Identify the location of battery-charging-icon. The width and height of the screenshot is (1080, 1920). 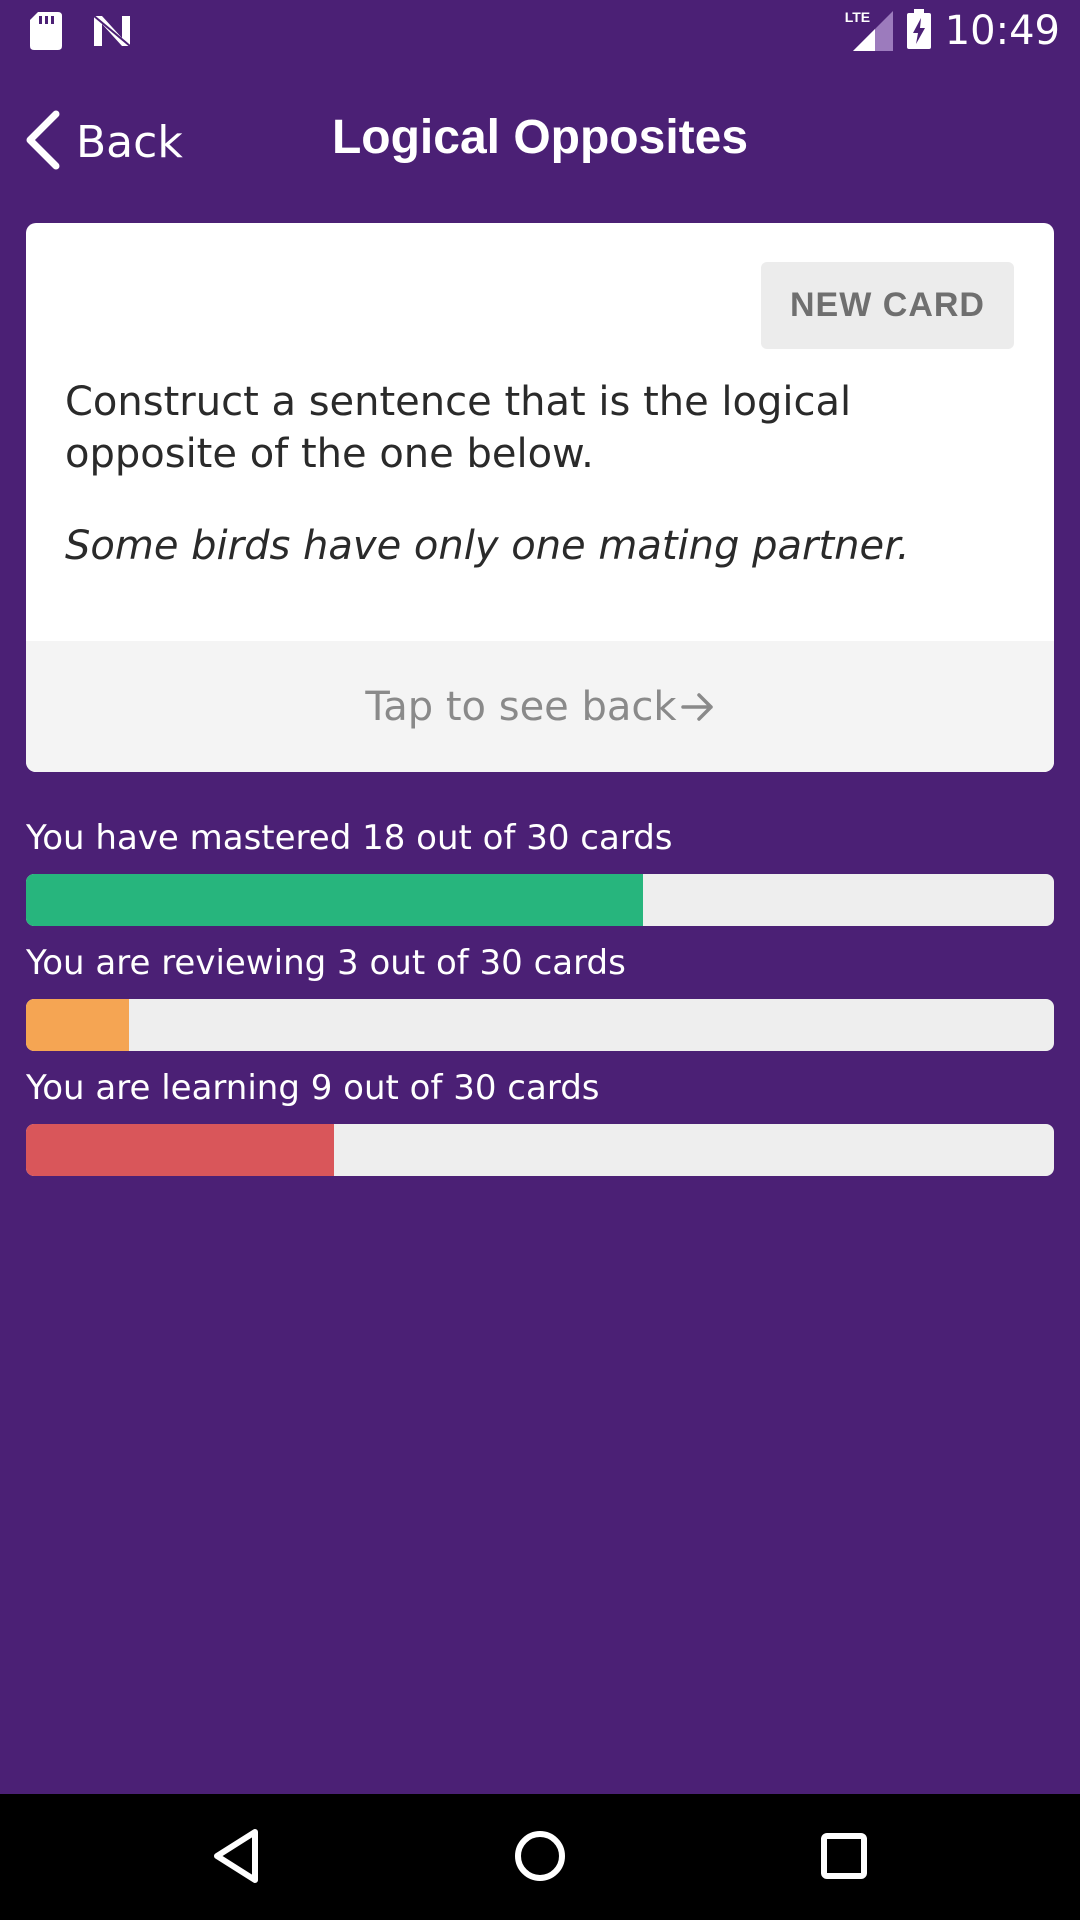
(918, 31).